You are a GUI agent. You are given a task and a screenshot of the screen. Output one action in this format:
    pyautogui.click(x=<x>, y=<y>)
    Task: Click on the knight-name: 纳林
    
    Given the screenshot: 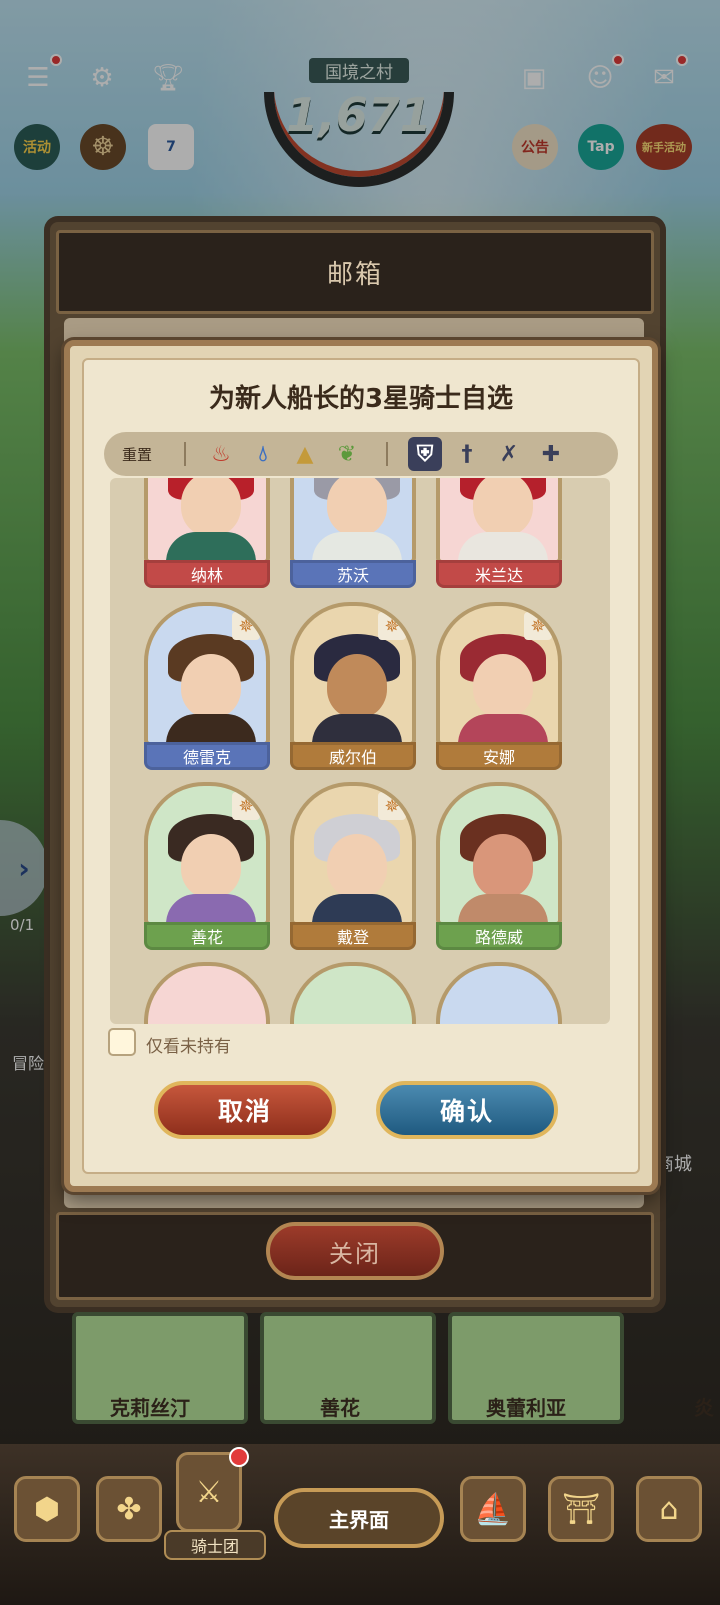 What is the action you would take?
    pyautogui.click(x=207, y=574)
    